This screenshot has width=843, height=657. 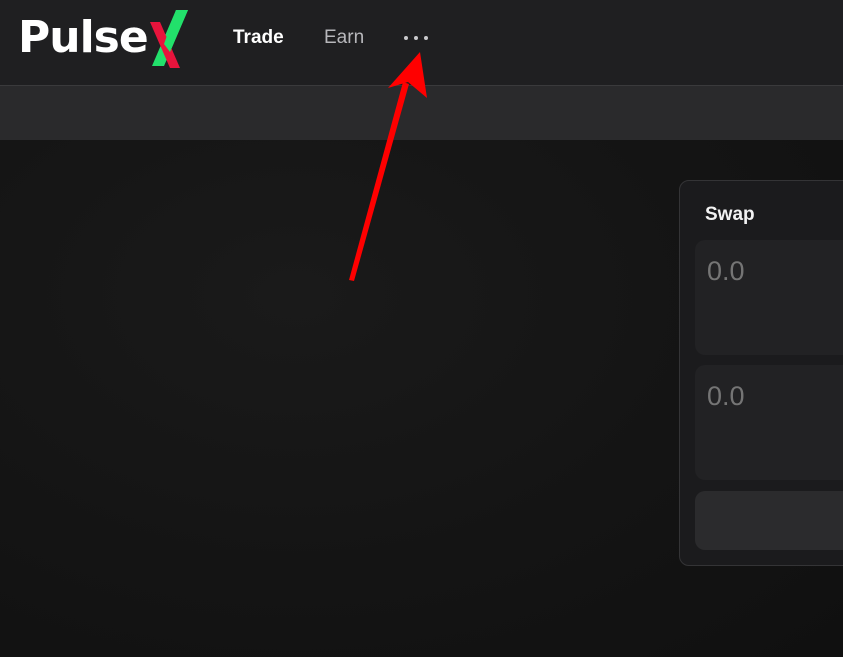 I want to click on top-navigation-bar: Pulse Trade Earn, so click(x=421, y=43).